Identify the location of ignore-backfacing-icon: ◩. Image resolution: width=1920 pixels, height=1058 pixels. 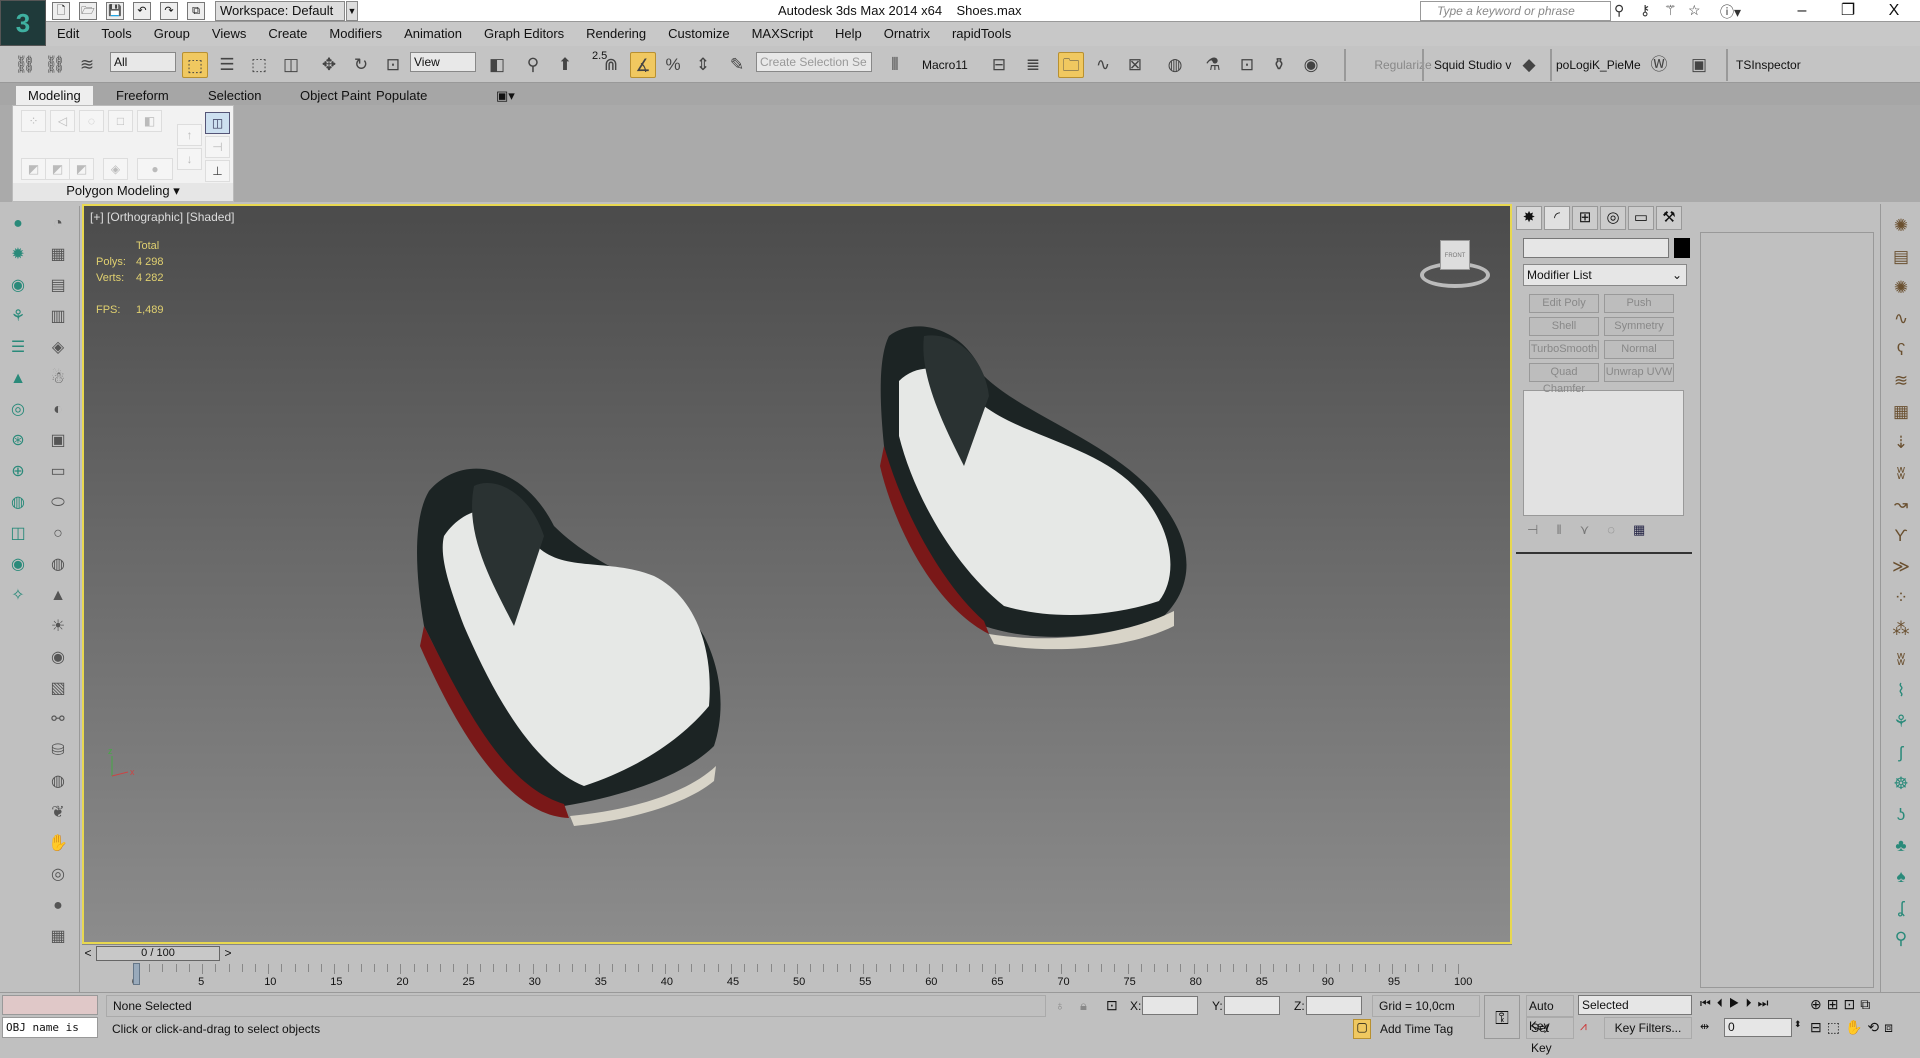
(57, 169).